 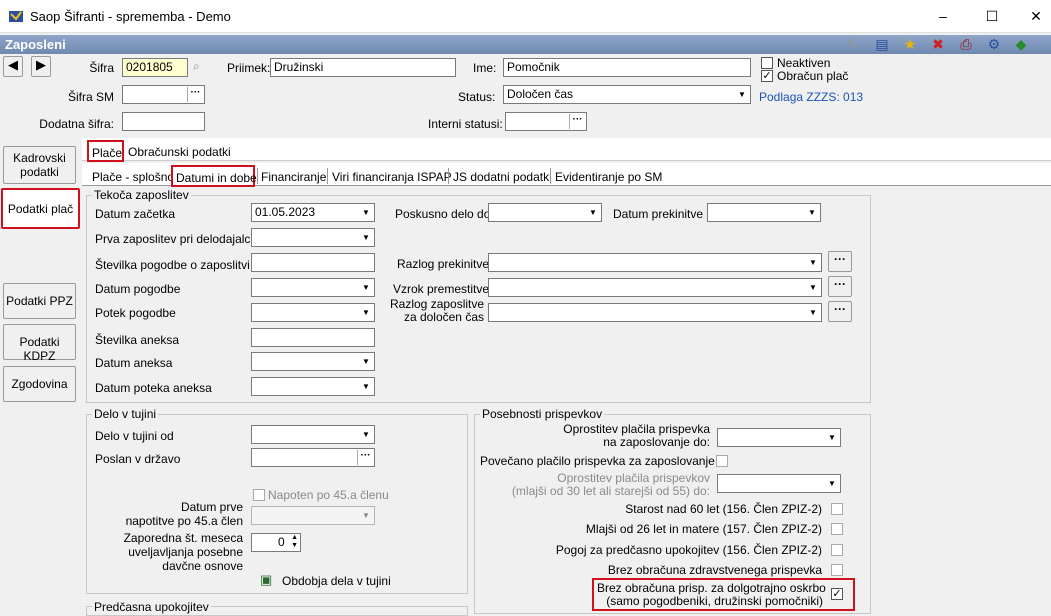 I want to click on prva-input: ▼, so click(x=313, y=237).